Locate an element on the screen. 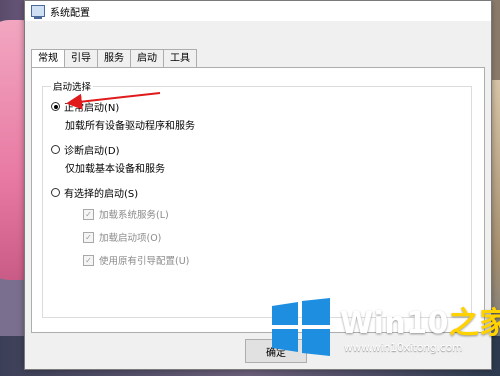 The image size is (500, 376). watermark-url: www.win10xitong.com is located at coordinates (403, 348).